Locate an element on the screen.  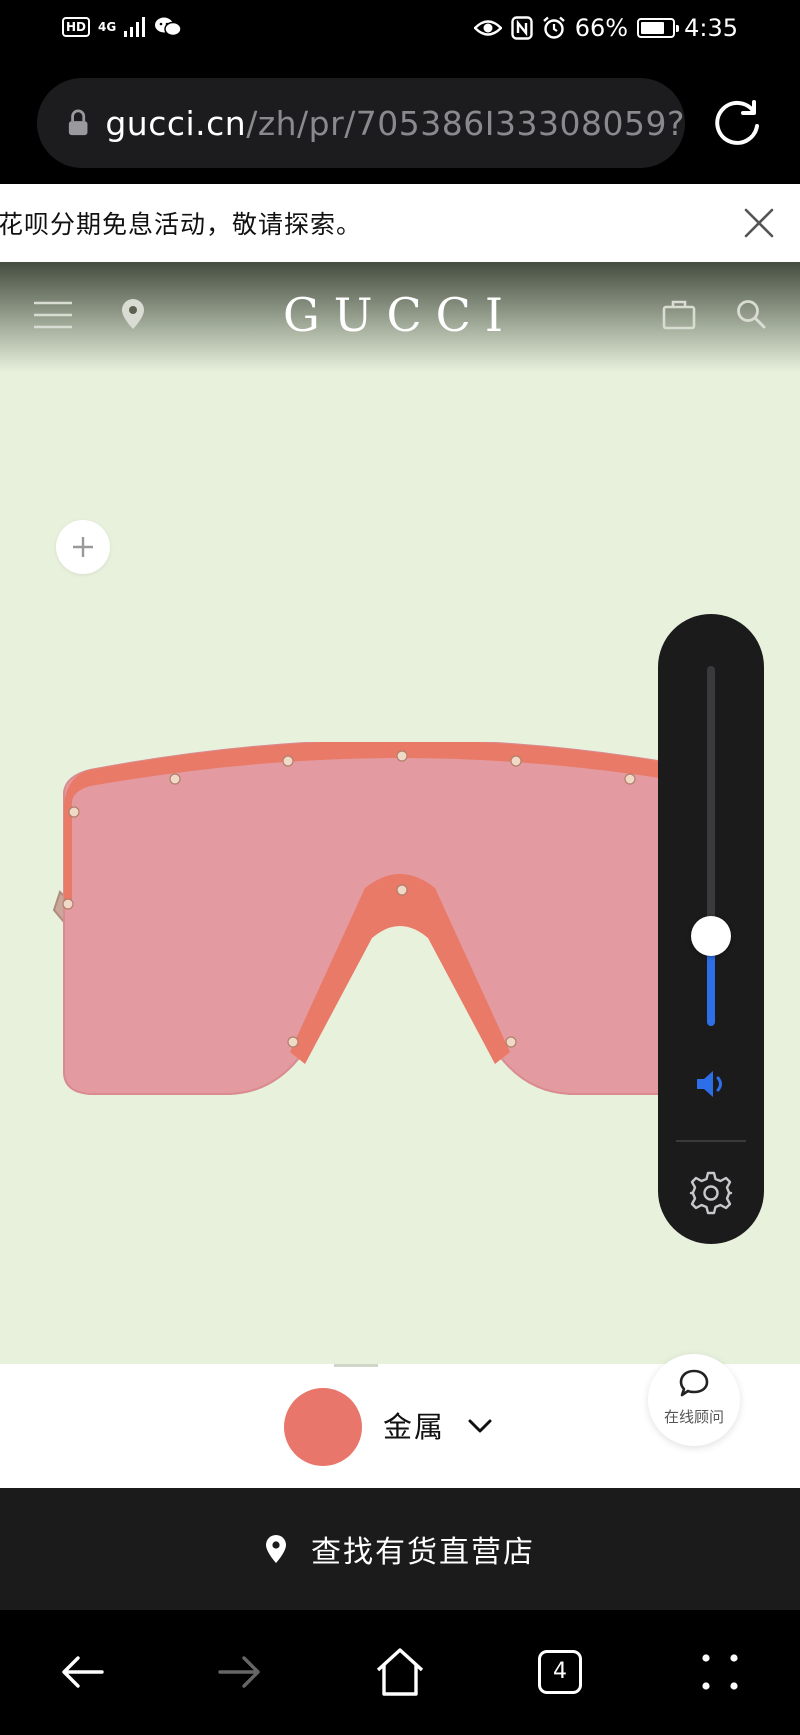
status-left: HD 4G is located at coordinates (122, 27).